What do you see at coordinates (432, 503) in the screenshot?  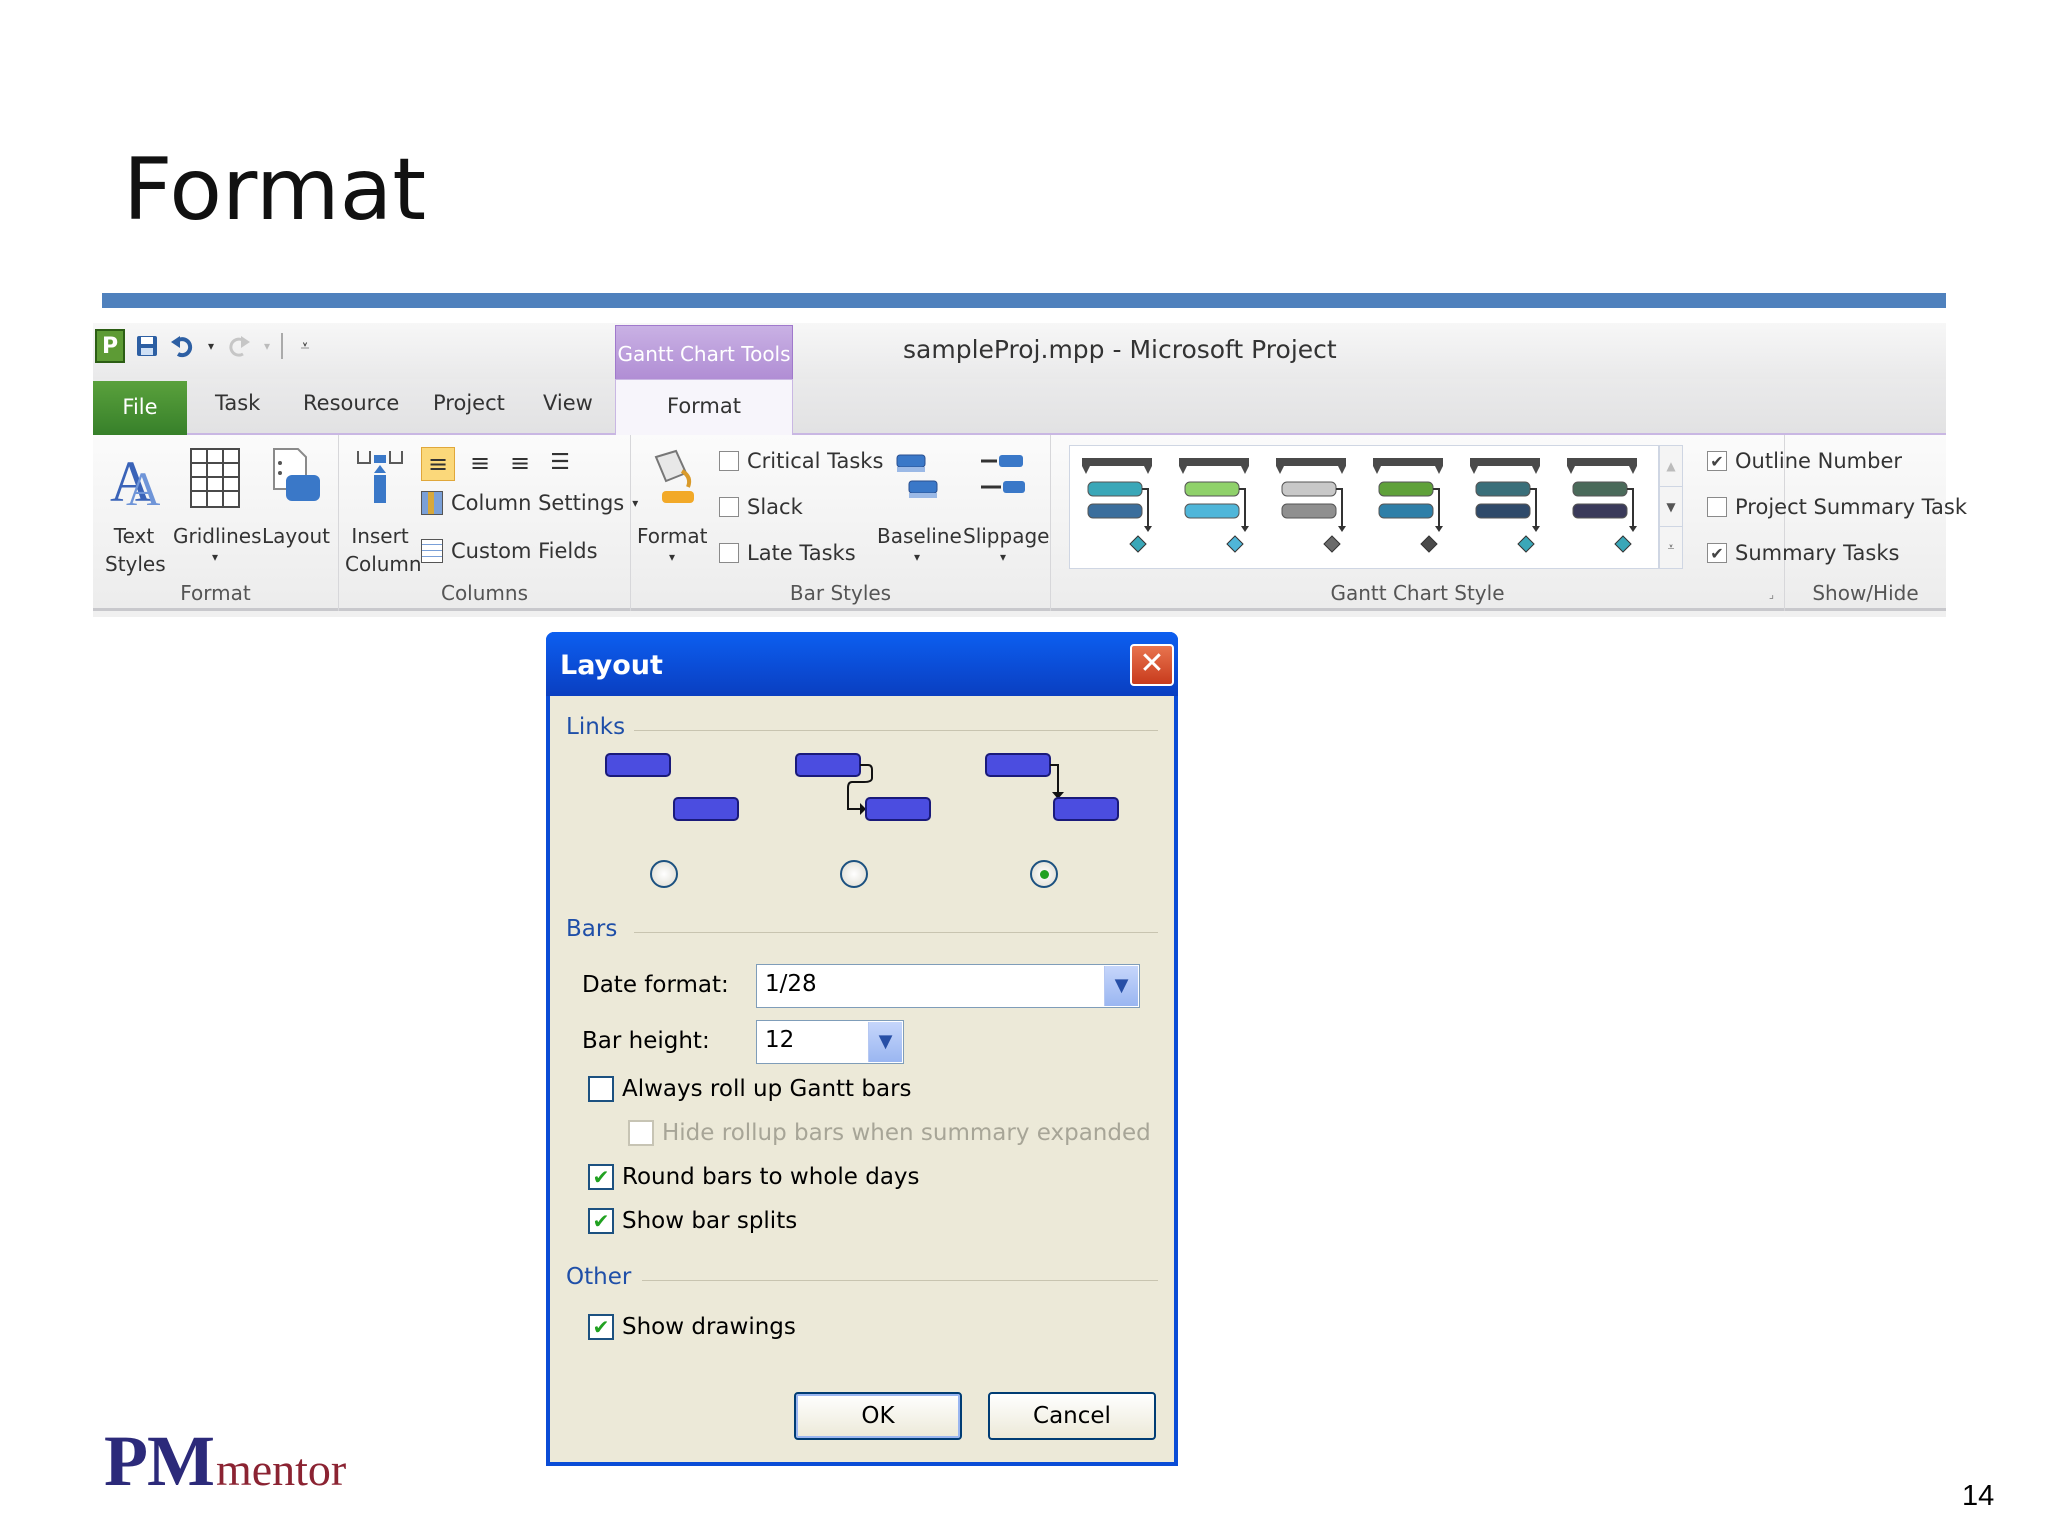 I see `column-settings-icon` at bounding box center [432, 503].